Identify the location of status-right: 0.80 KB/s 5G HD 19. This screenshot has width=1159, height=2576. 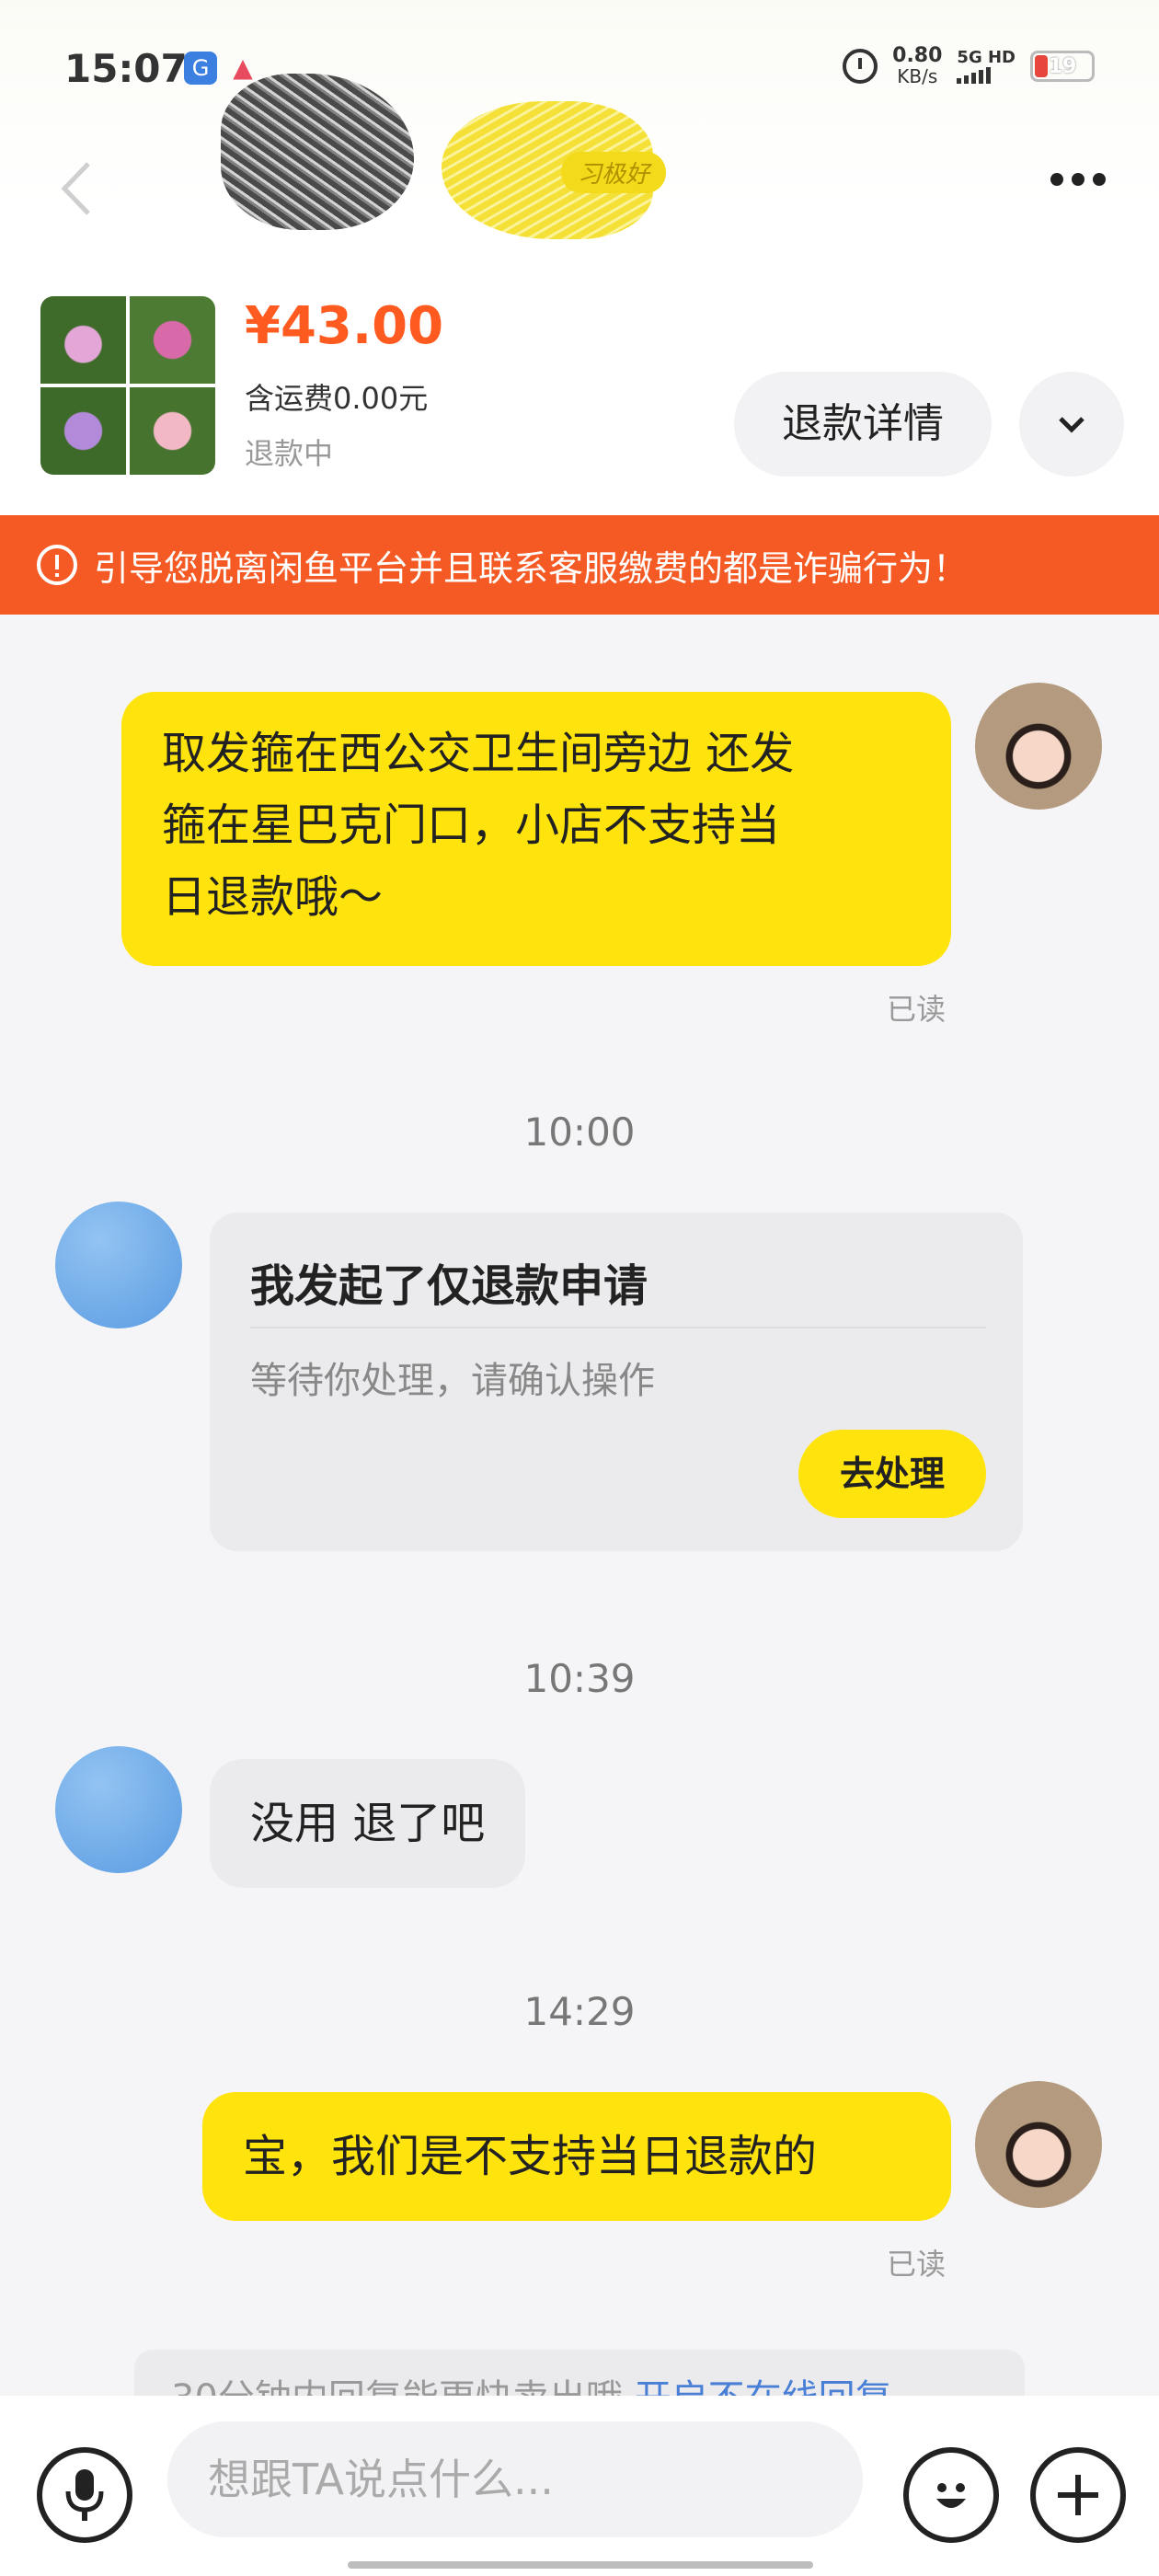
(969, 66).